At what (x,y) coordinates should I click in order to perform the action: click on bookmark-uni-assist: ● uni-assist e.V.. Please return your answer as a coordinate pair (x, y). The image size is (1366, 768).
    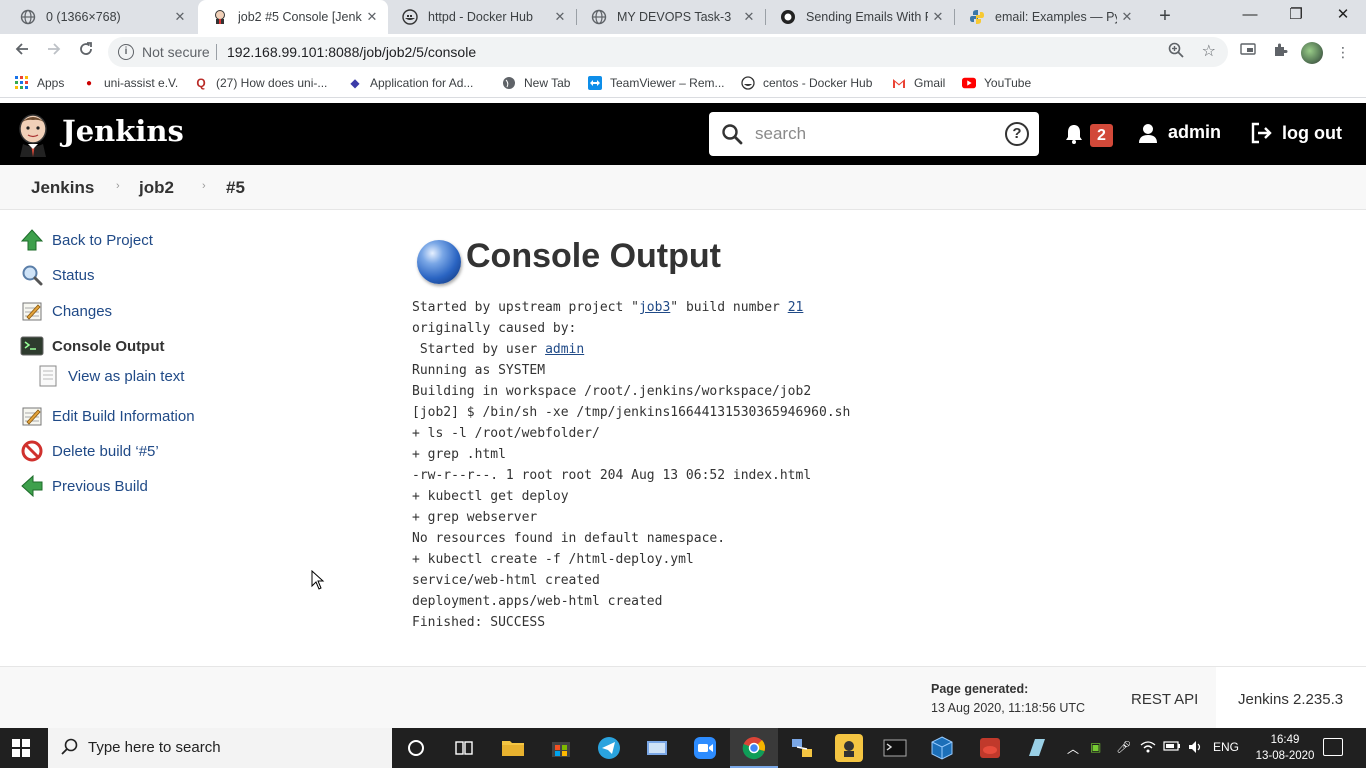
    Looking at the image, I should click on (130, 83).